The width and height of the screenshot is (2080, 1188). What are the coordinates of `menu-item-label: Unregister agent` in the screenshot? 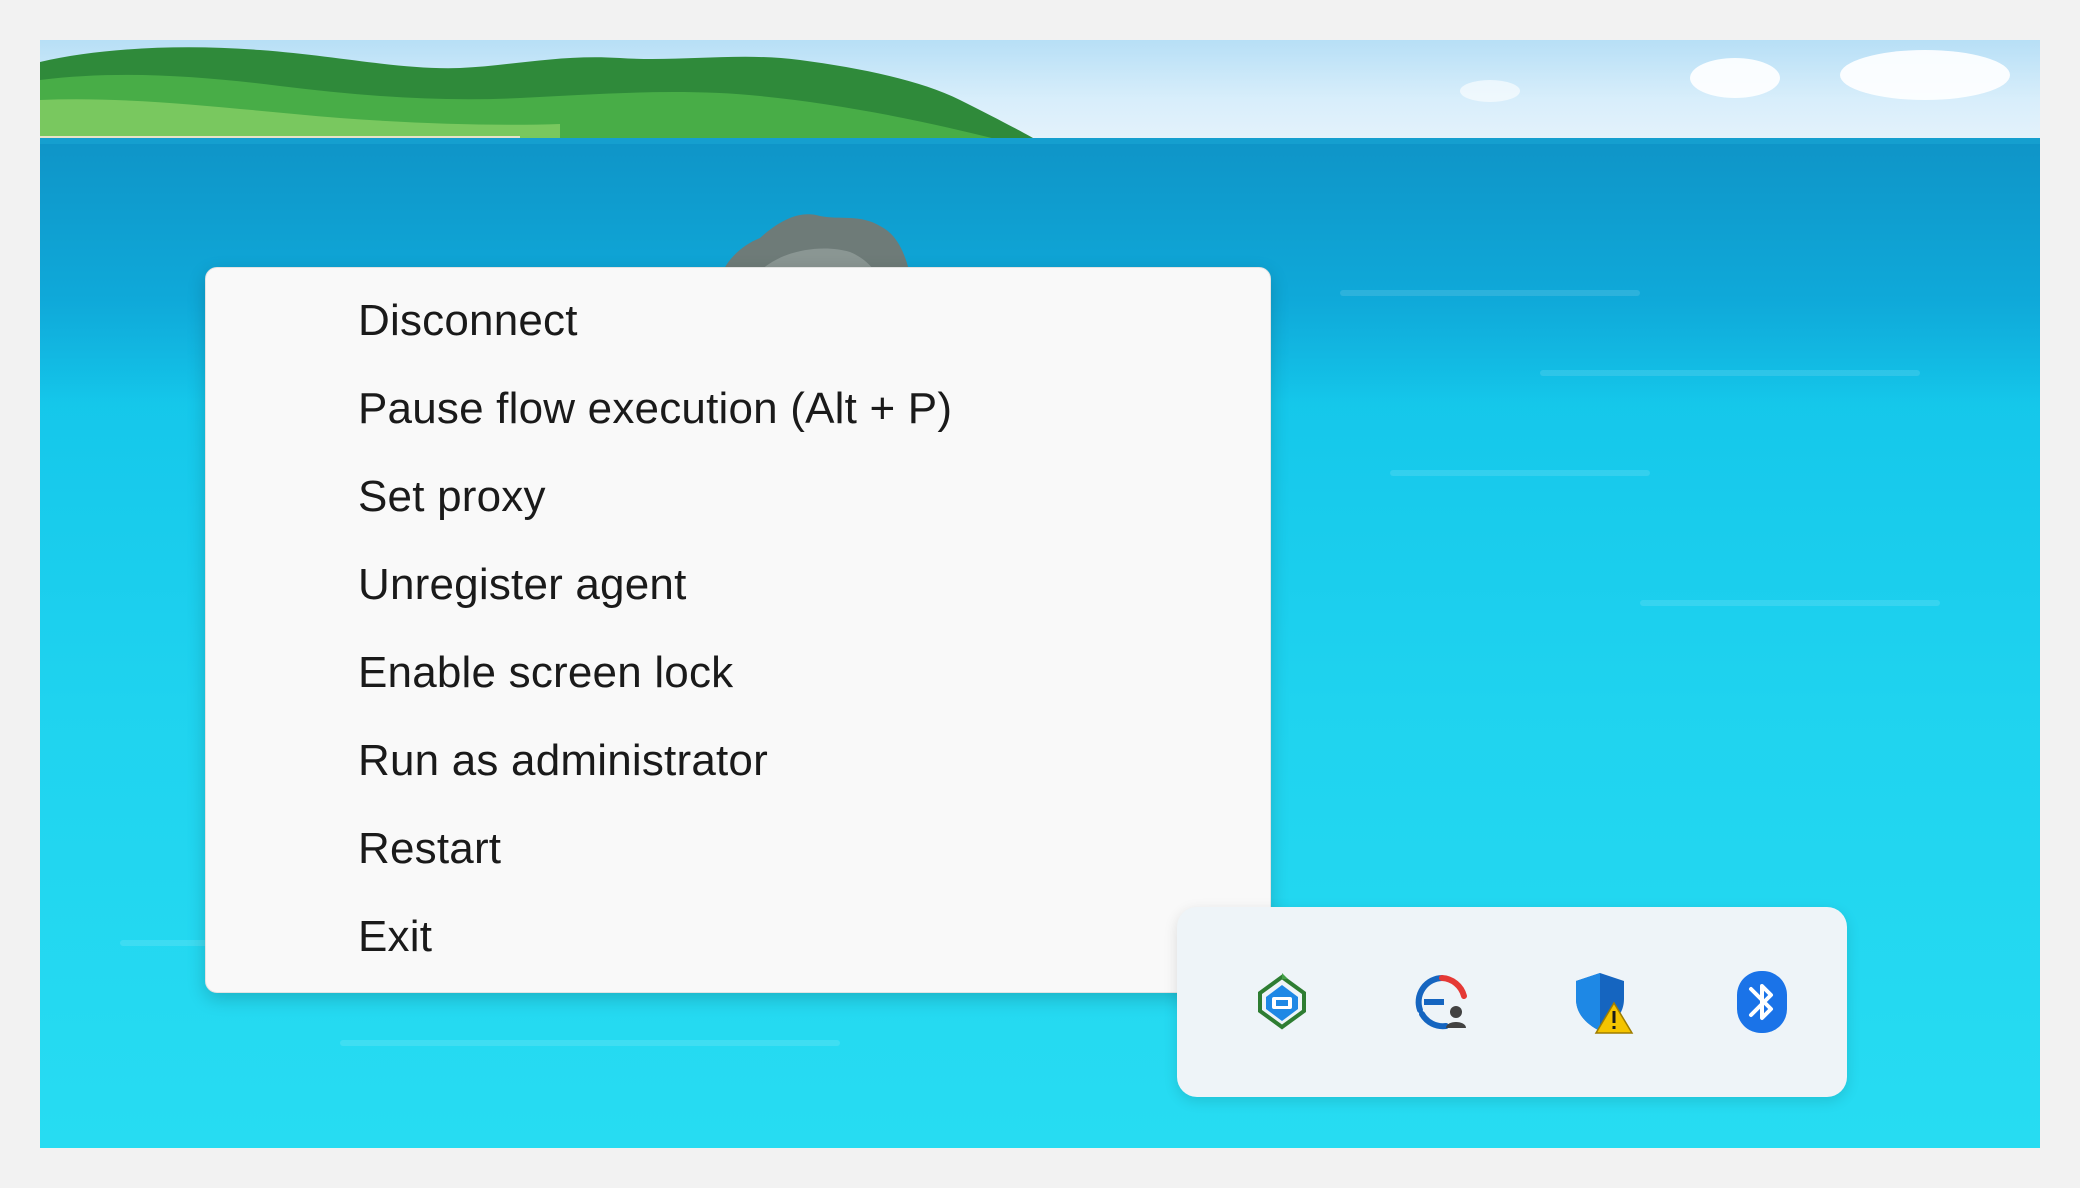 It's located at (522, 584).